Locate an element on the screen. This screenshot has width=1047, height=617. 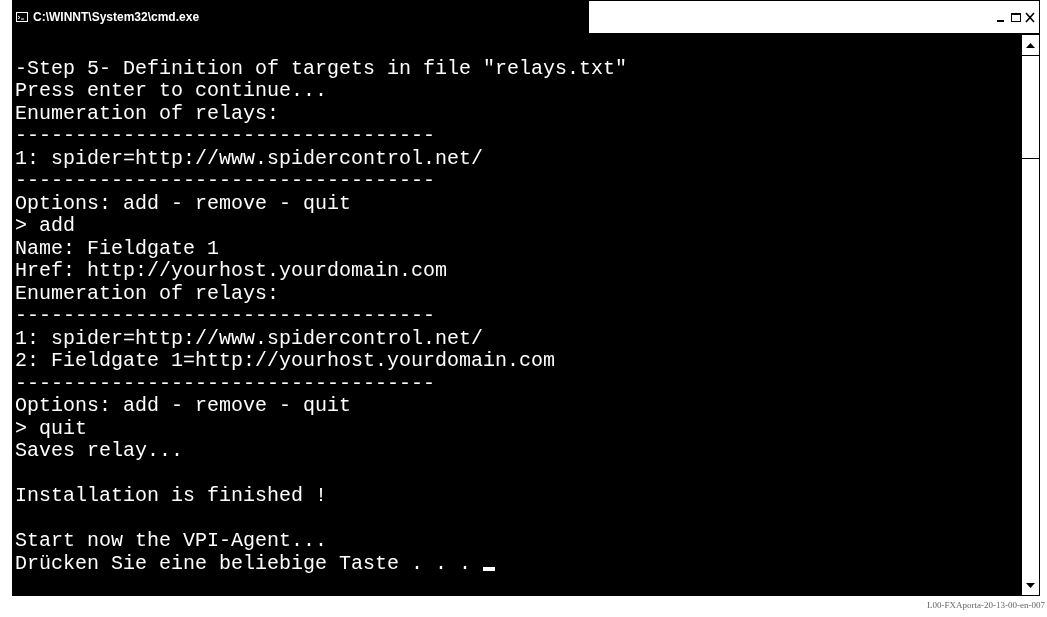
console-line: -Step 5- Definition of targets in file "relays.txt" is located at coordinates (321, 68).